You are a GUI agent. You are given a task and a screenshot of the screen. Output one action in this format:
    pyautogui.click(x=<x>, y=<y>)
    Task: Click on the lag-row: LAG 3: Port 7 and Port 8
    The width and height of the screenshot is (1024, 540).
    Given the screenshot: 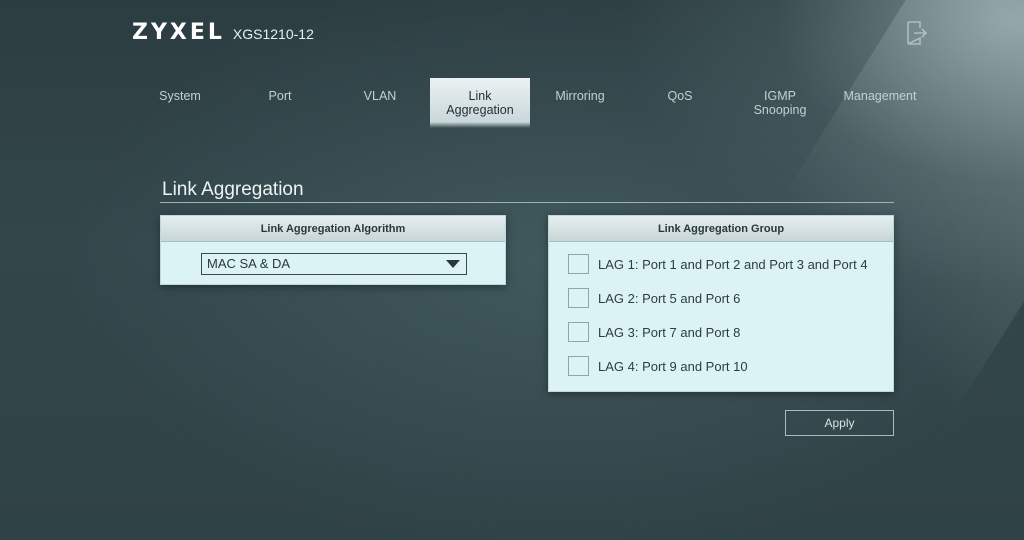 What is the action you would take?
    pyautogui.click(x=654, y=332)
    